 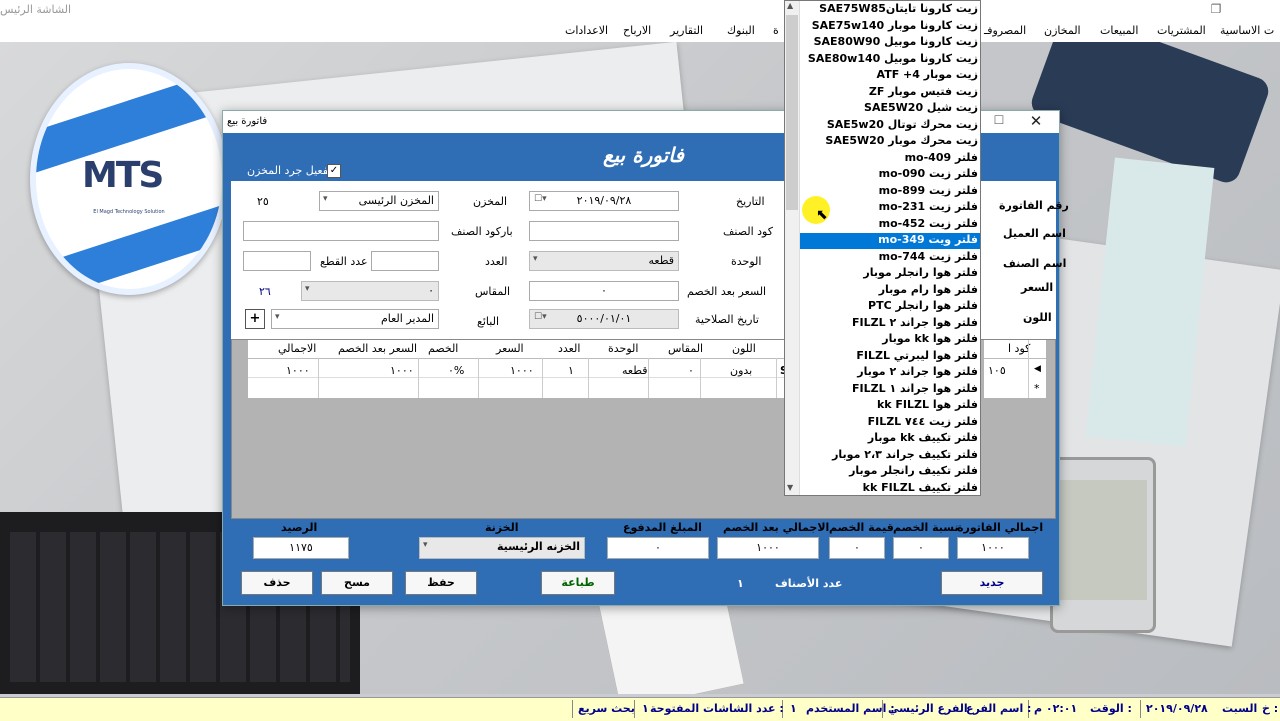 What do you see at coordinates (661, 260) in the screenshot?
I see `unit-value: قطعه` at bounding box center [661, 260].